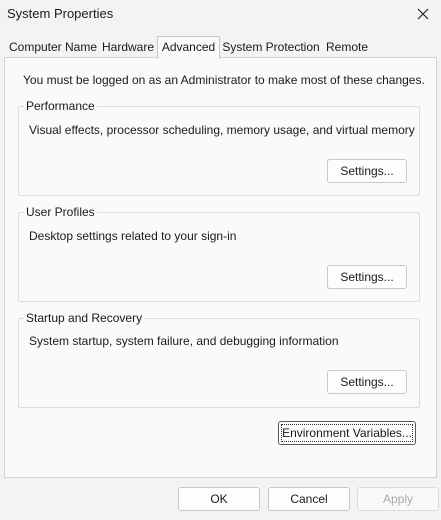  Describe the element at coordinates (53, 48) in the screenshot. I see `tab-computer-name: Computer Name` at that location.